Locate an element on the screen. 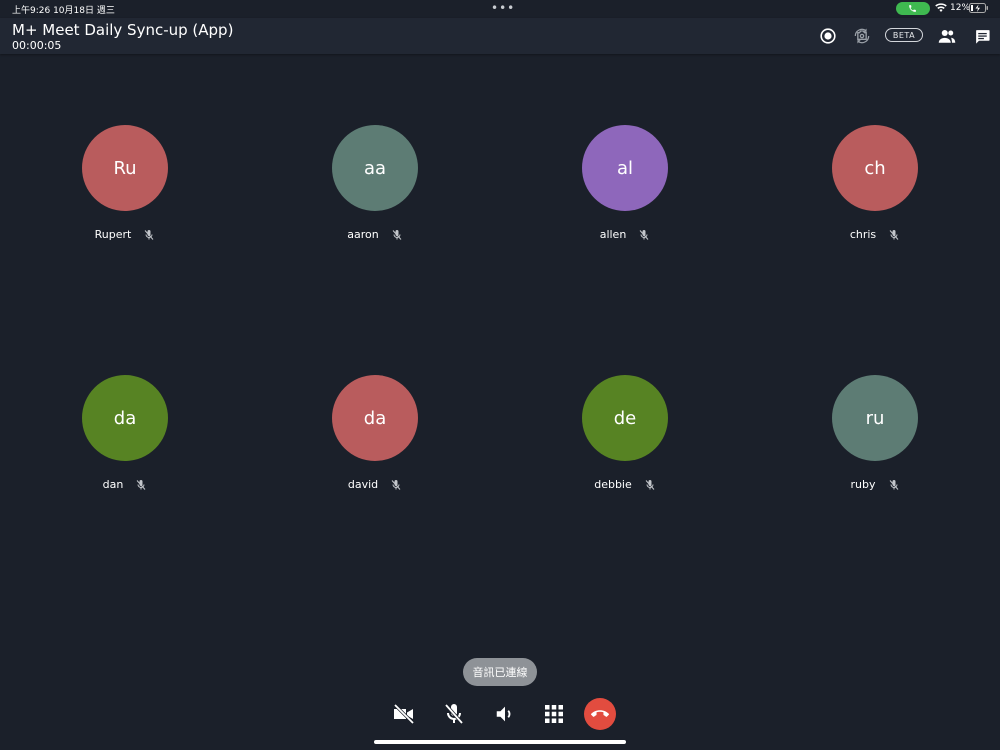  participant-tile: al allen is located at coordinates (625, 190).